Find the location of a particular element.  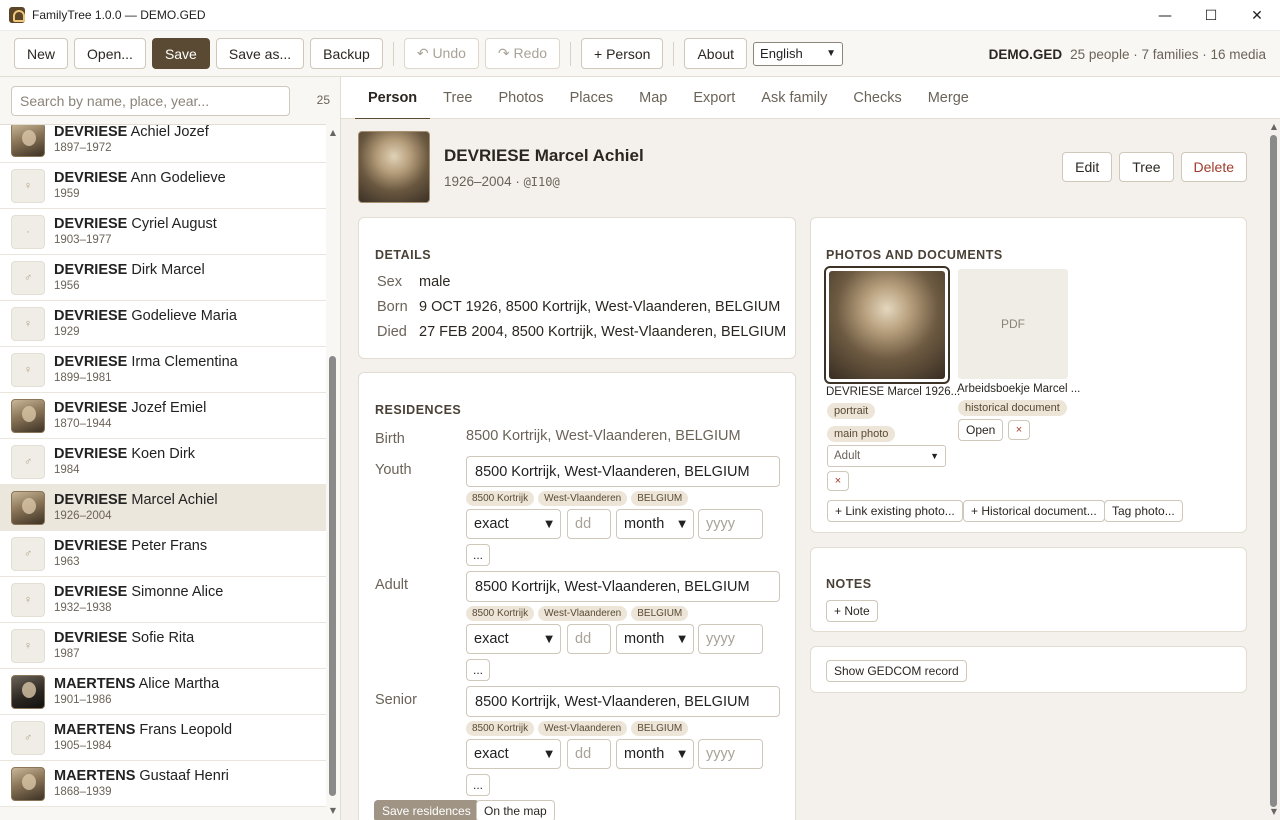

backup-button: Backup is located at coordinates (346, 53).